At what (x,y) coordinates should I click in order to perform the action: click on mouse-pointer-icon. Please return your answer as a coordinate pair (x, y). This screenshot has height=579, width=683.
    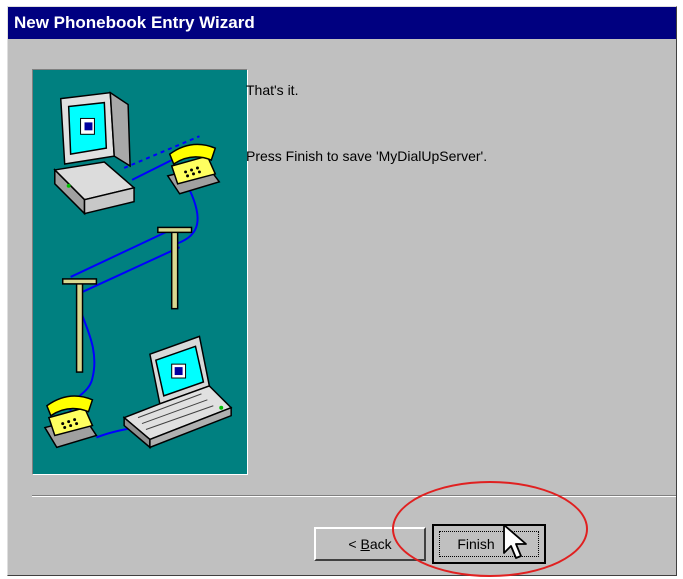
    Looking at the image, I should click on (515, 541).